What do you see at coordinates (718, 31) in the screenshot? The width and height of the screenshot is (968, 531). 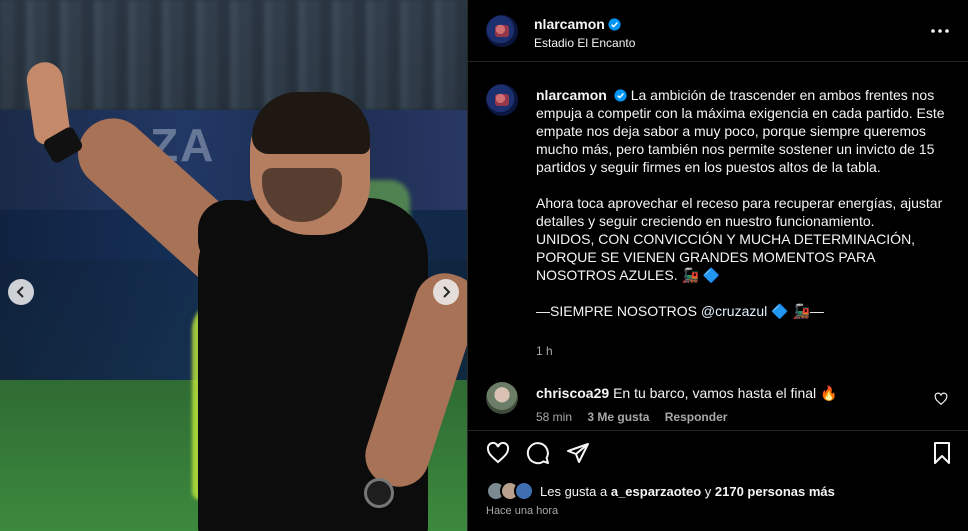 I see `post-header: nlarcamon Estadio El Encanto` at bounding box center [718, 31].